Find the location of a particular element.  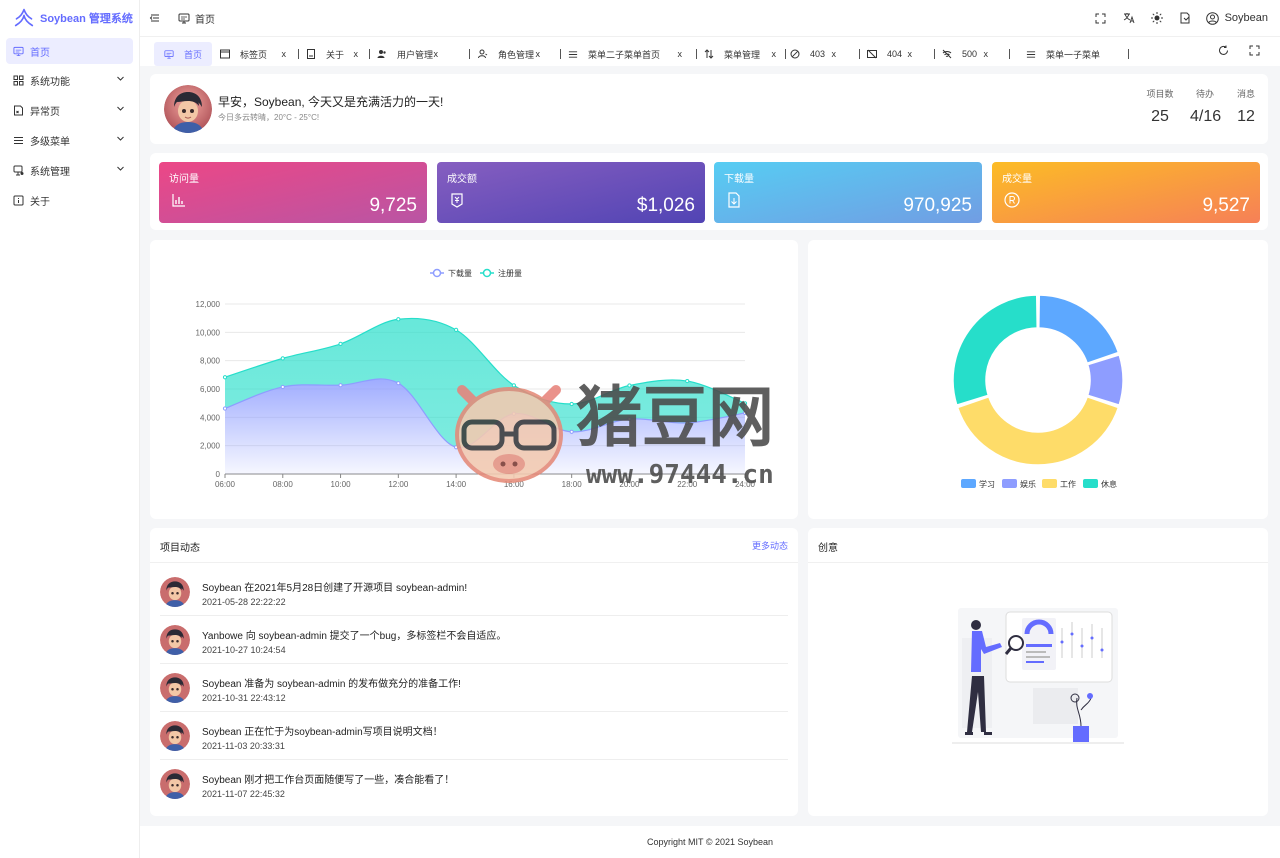

sidebar-item-label: 异常页 is located at coordinates (45, 112).